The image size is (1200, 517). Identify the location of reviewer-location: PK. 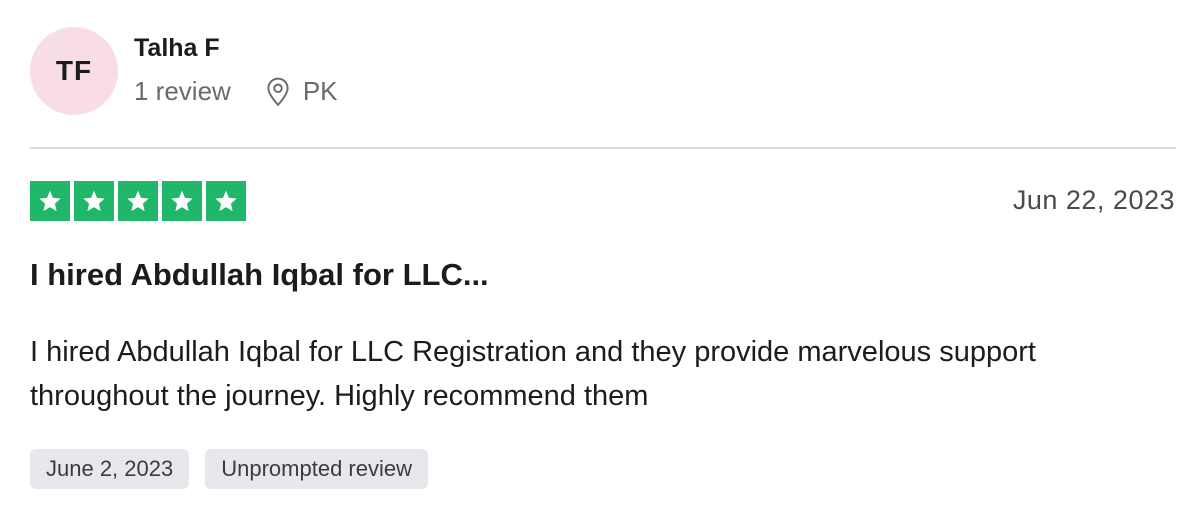
(301, 91).